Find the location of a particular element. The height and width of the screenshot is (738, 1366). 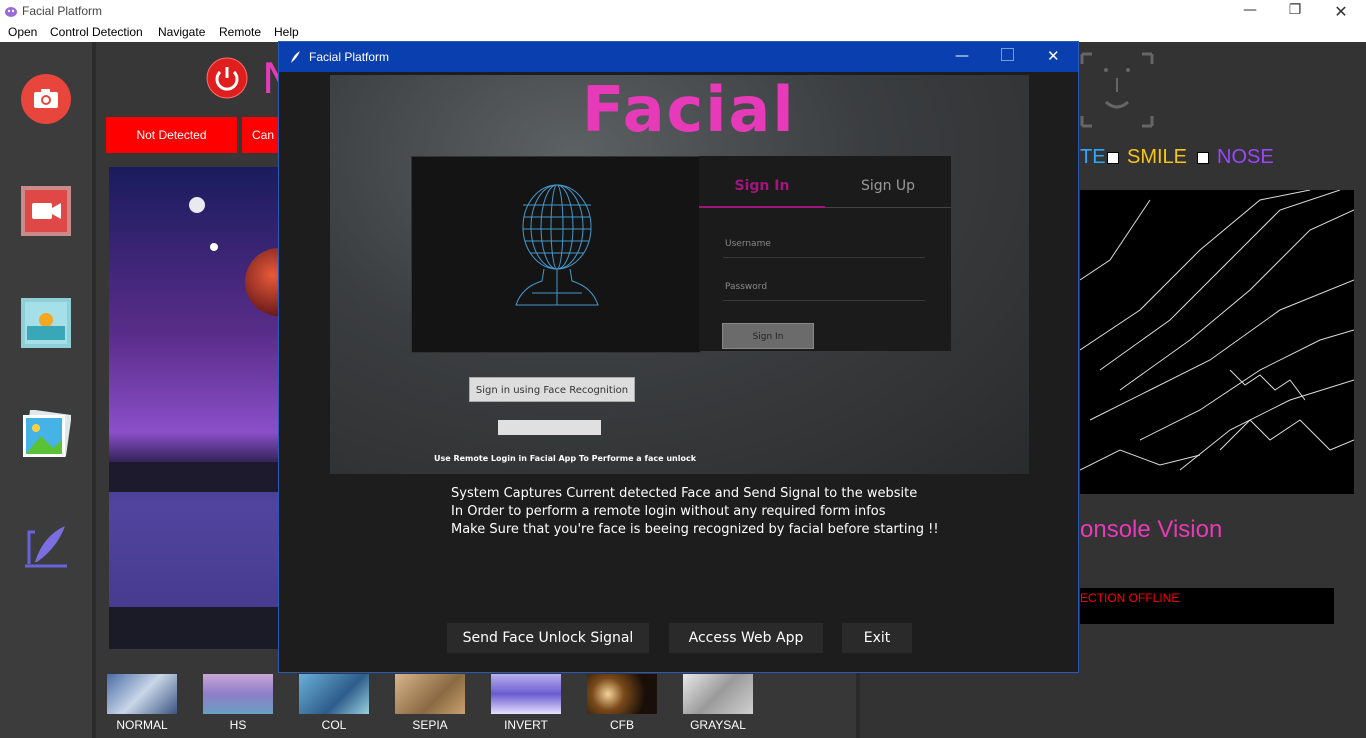

console-box: ECTION OFFLINE is located at coordinates (1207, 606).